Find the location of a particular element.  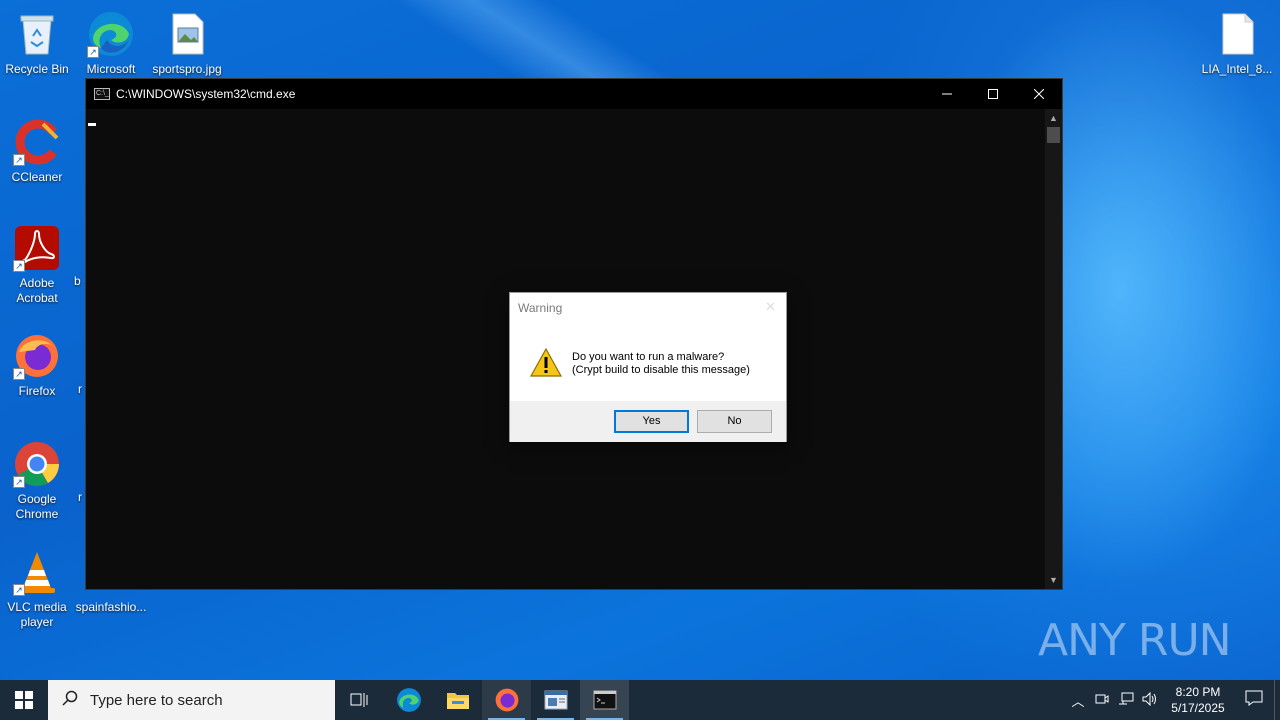

image-file-icon is located at coordinates (187, 34).